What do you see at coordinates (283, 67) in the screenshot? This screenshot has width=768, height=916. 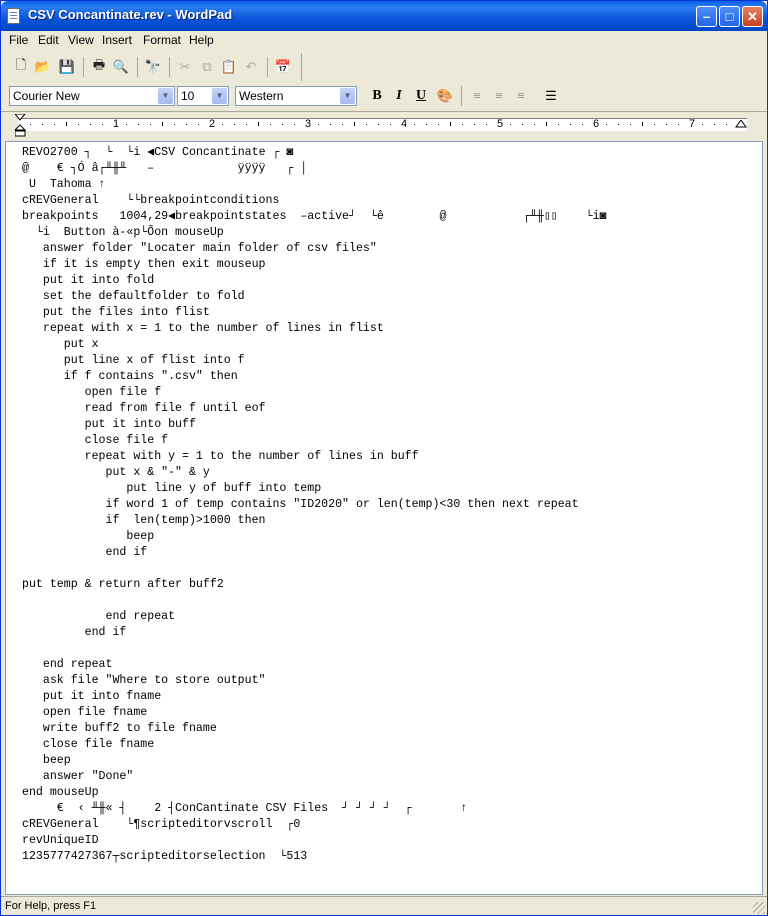 I see `insert-date-time-icon: 📅` at bounding box center [283, 67].